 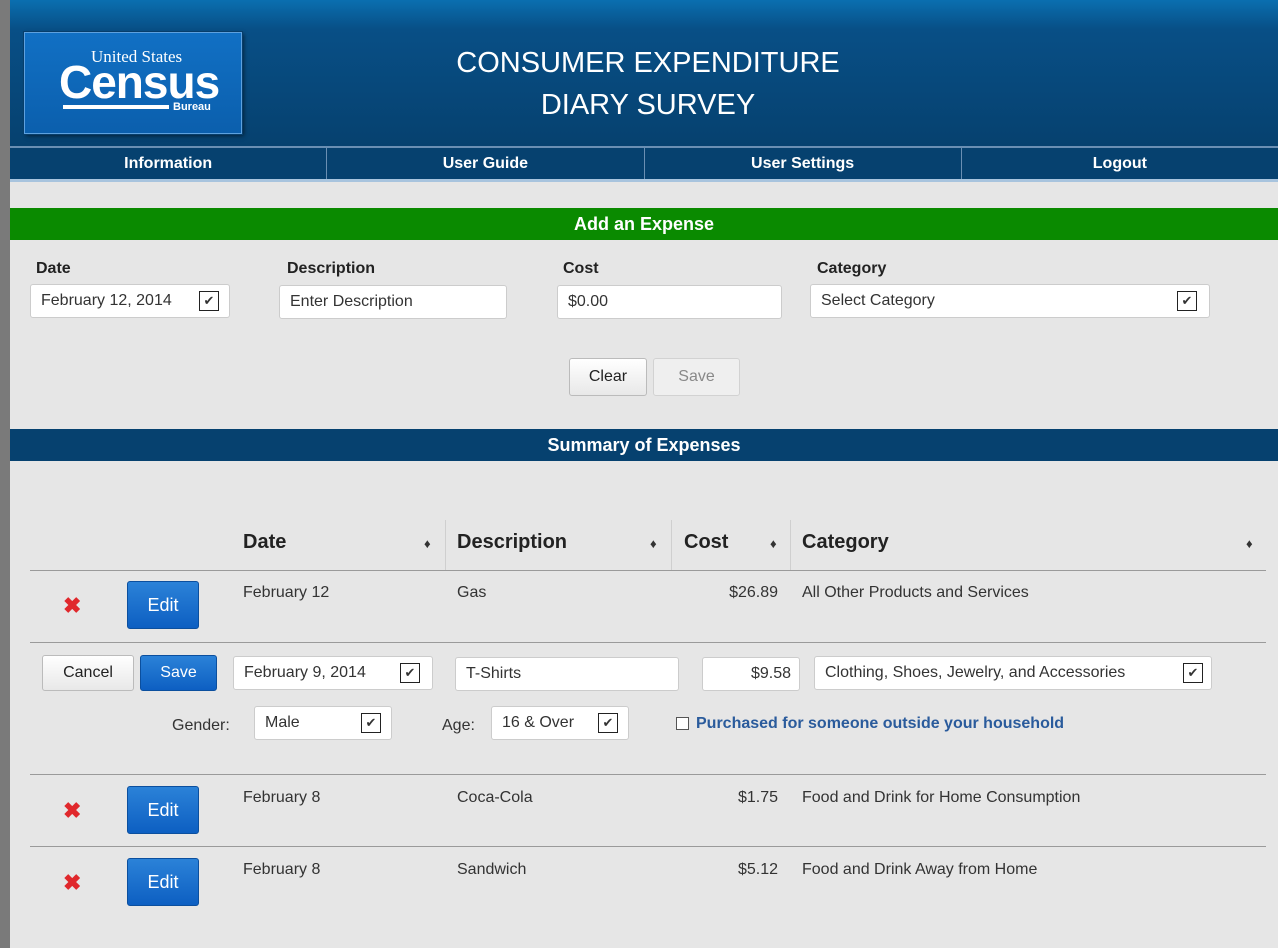 What do you see at coordinates (282, 722) in the screenshot?
I see `gender-select-value: Male` at bounding box center [282, 722].